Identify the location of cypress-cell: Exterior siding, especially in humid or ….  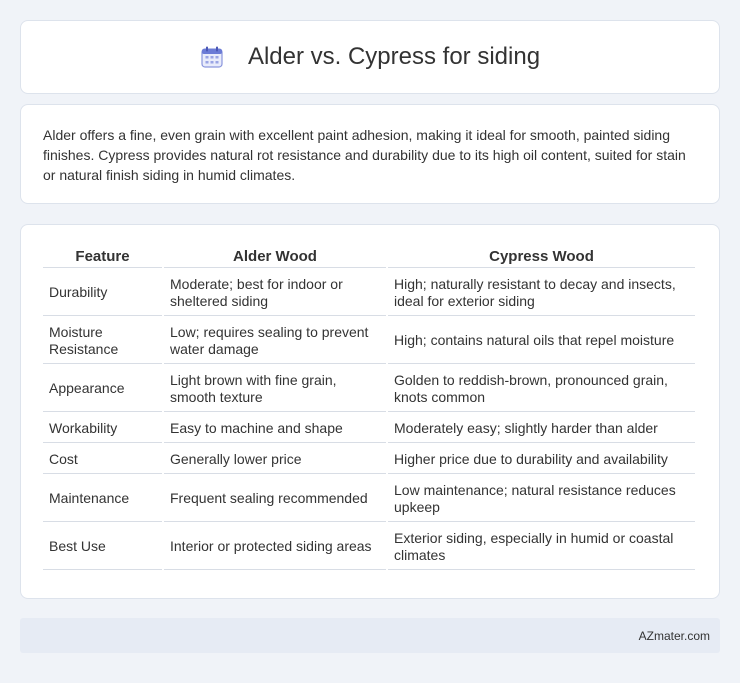
(541, 547).